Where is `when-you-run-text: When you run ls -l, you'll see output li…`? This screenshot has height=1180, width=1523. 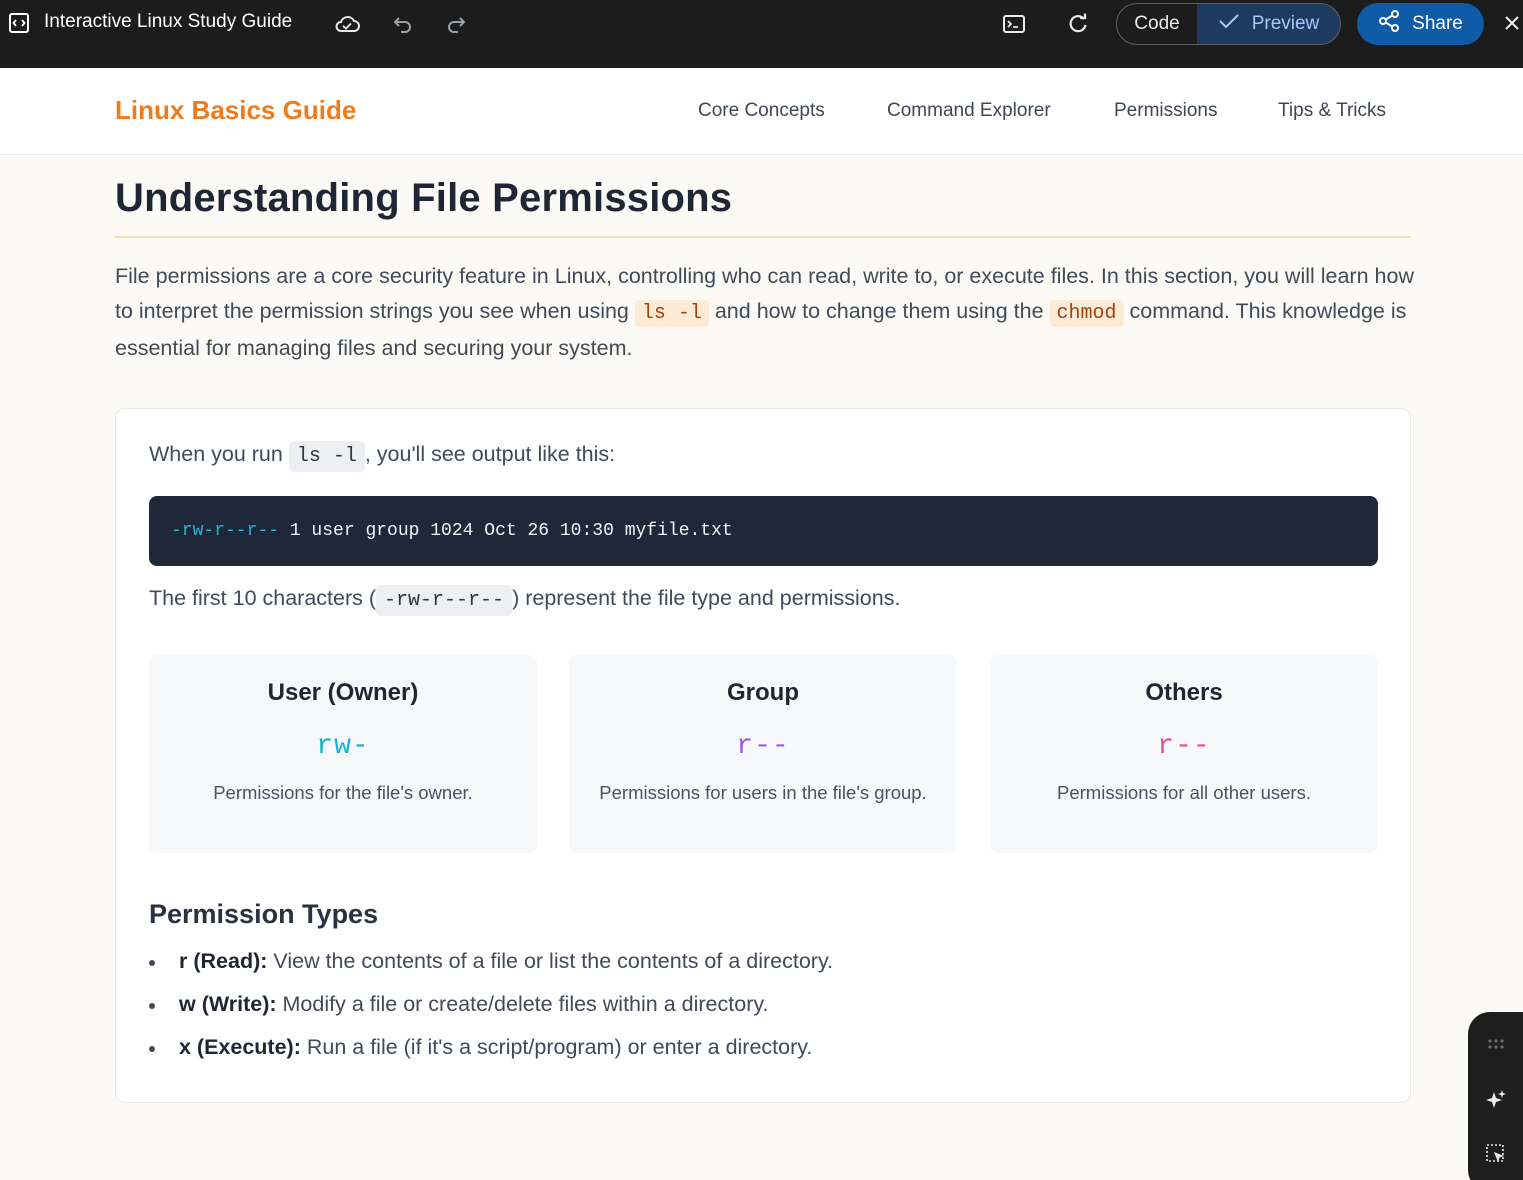
when-you-run-text: When you run ls -l, you'll see output li… is located at coordinates (382, 456).